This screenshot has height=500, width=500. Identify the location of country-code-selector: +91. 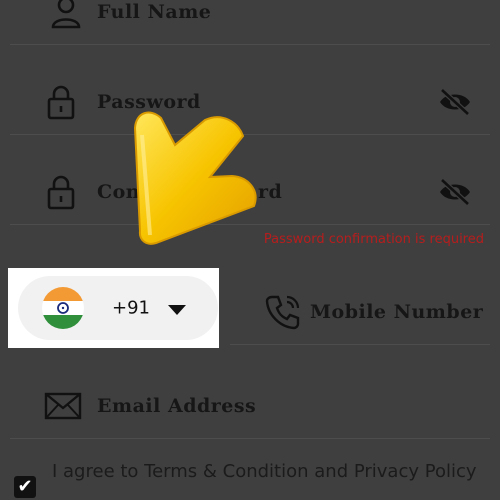
(118, 308).